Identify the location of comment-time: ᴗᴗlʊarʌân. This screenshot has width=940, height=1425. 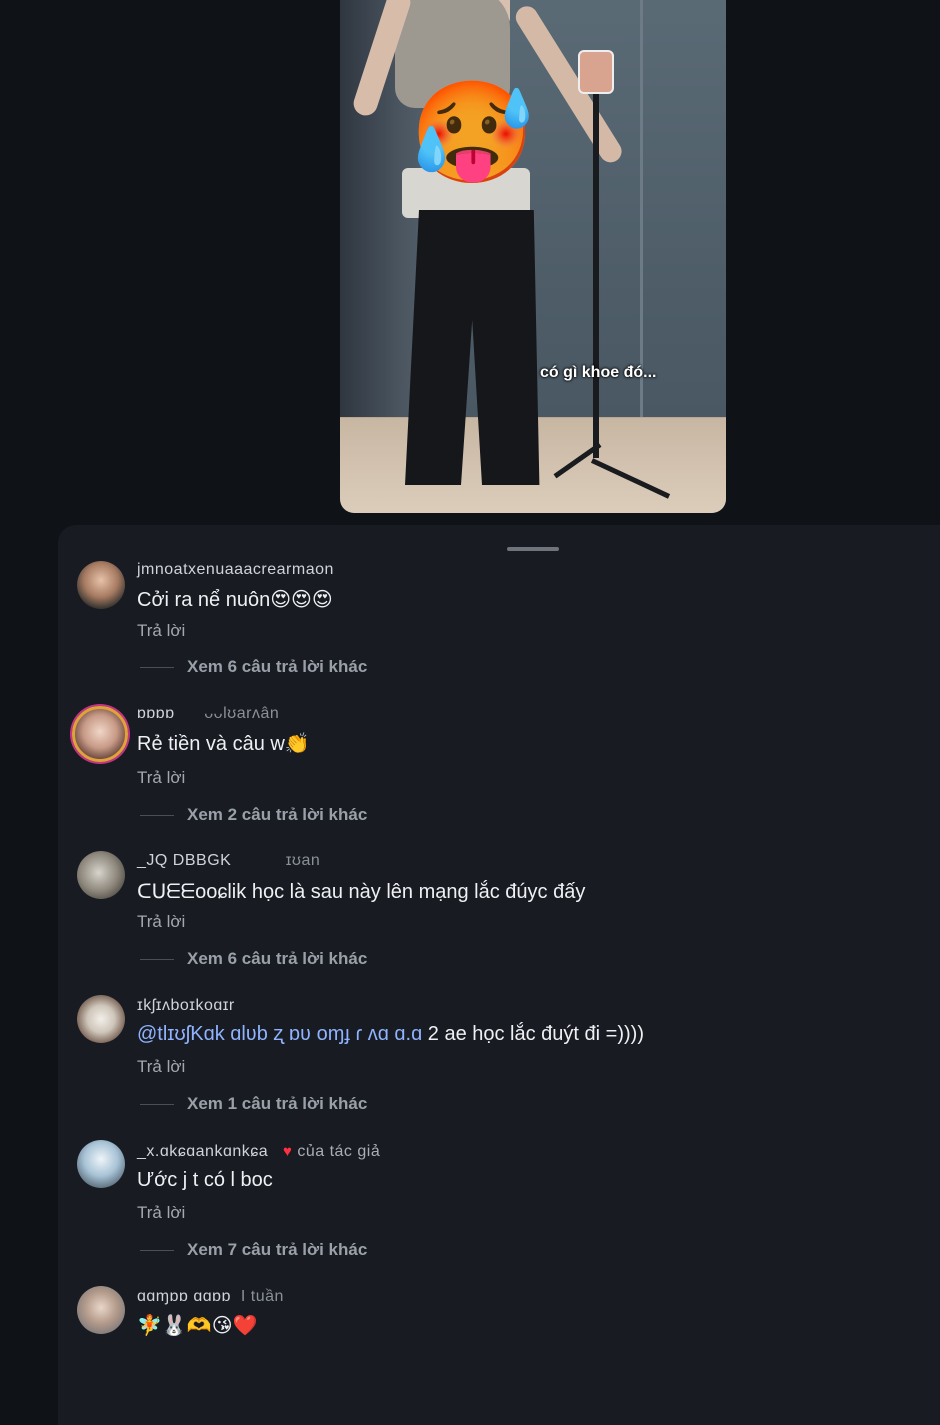
(242, 713).